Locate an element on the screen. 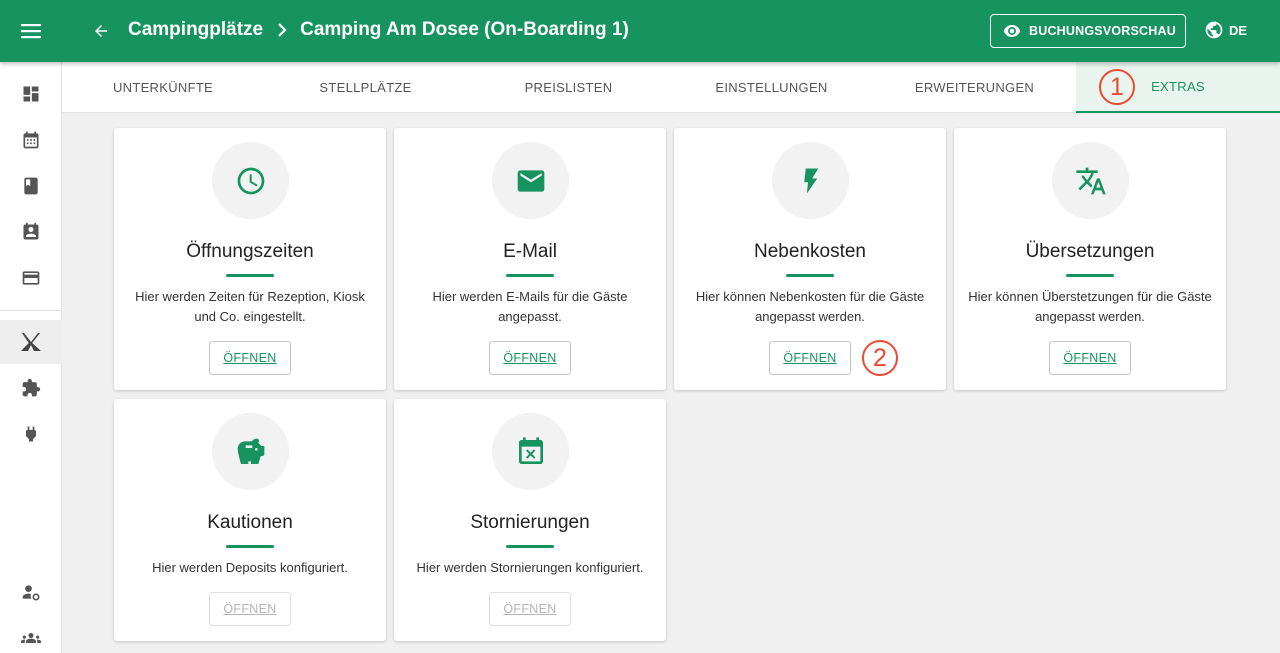 This screenshot has height=653, width=1280. user-settings-icon is located at coordinates (31, 592).